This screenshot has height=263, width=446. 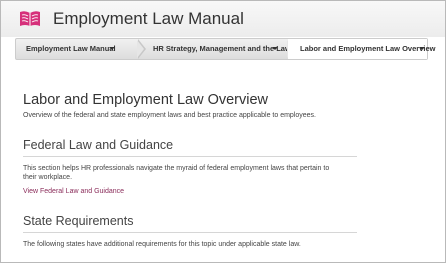 I want to click on breadcrumb-label: HR Strategy, Management and the Law, so click(x=222, y=48).